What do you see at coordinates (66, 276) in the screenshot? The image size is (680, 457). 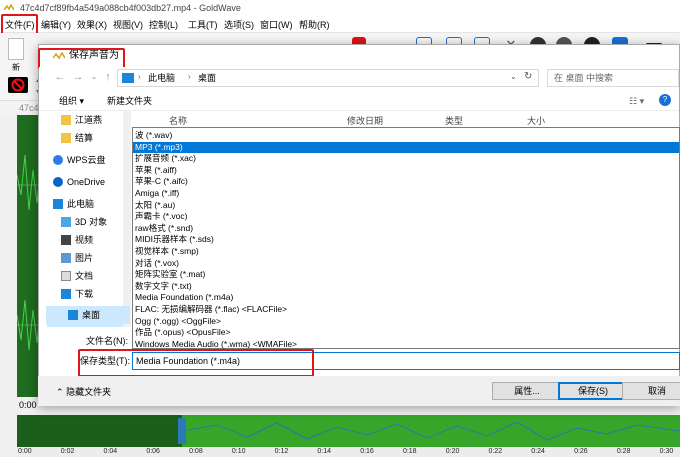 I see `document-icon` at bounding box center [66, 276].